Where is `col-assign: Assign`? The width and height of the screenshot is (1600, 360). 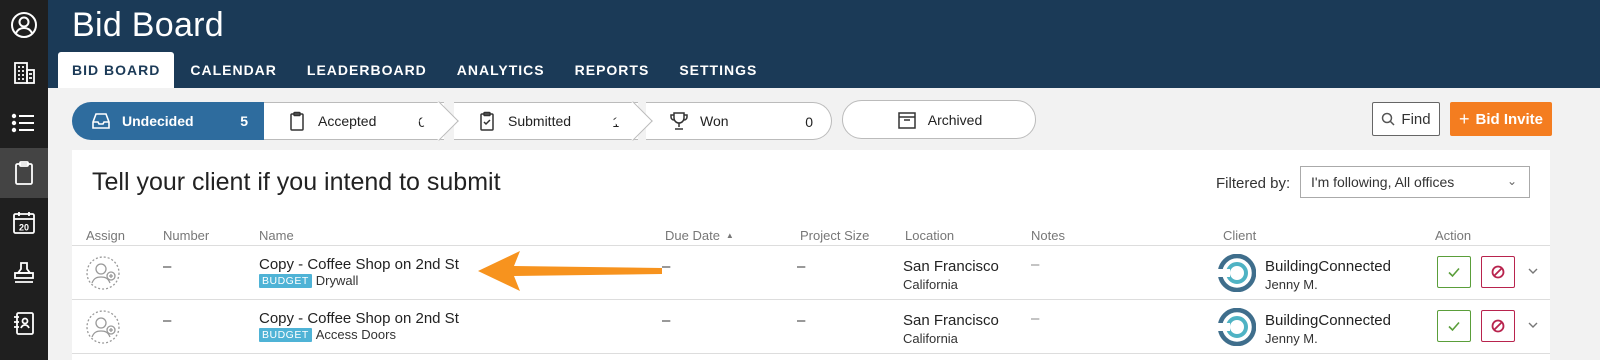
col-assign: Assign is located at coordinates (106, 235).